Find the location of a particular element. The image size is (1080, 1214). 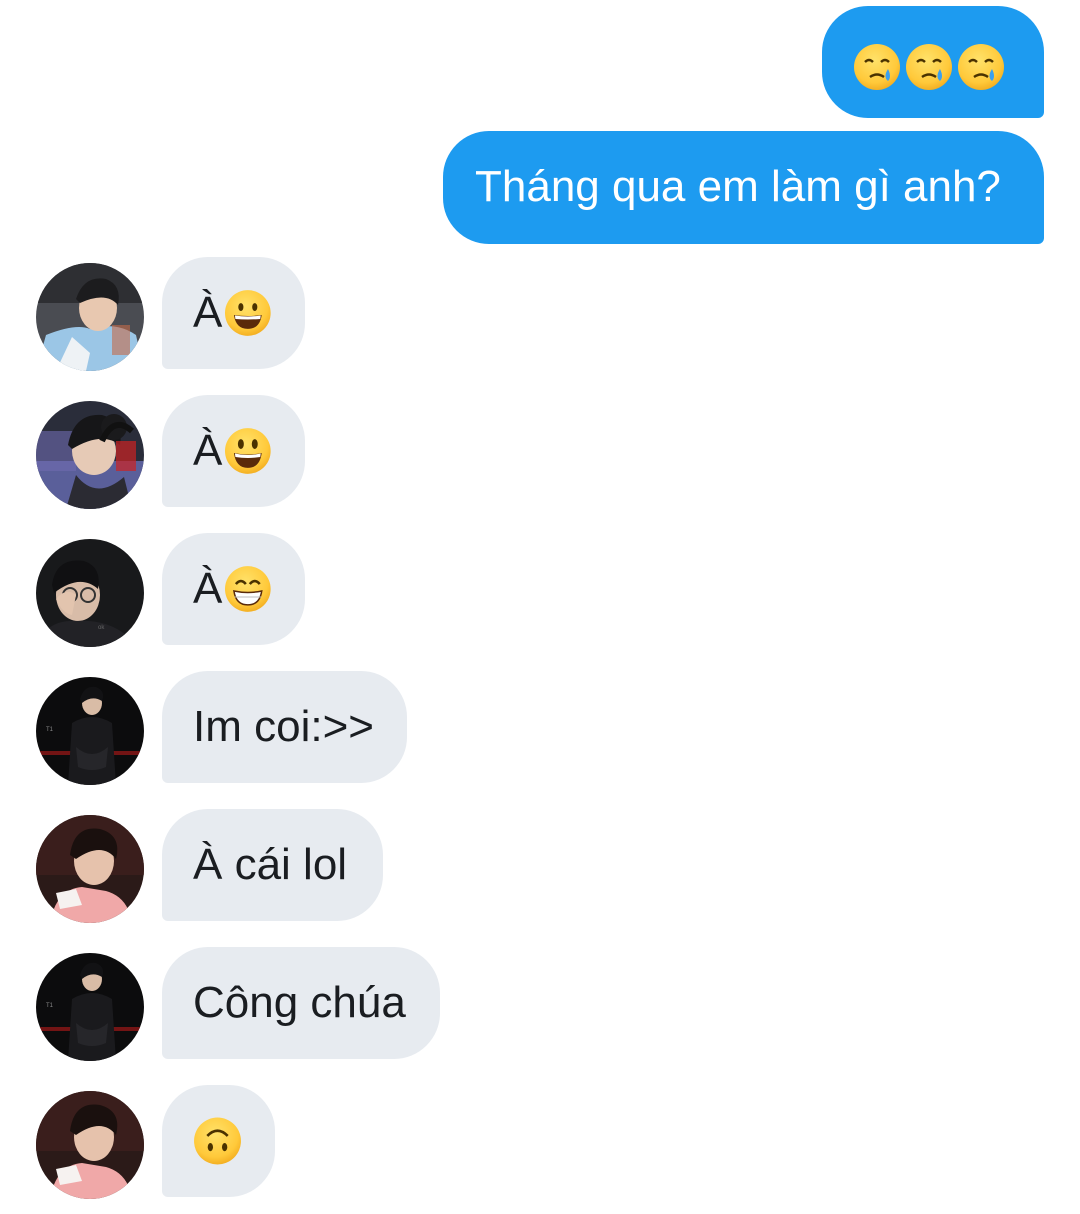

incoming-message-bubble: Công chúa is located at coordinates (301, 1003).